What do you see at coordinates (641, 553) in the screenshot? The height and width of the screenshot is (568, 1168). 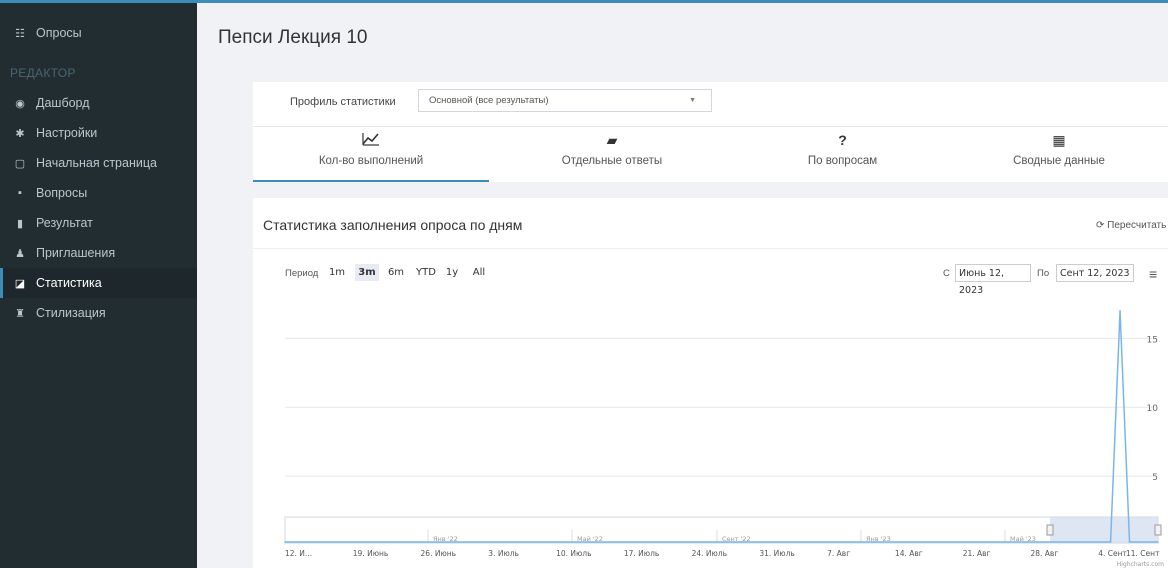 I see `x-tick-label: 17. Июль` at bounding box center [641, 553].